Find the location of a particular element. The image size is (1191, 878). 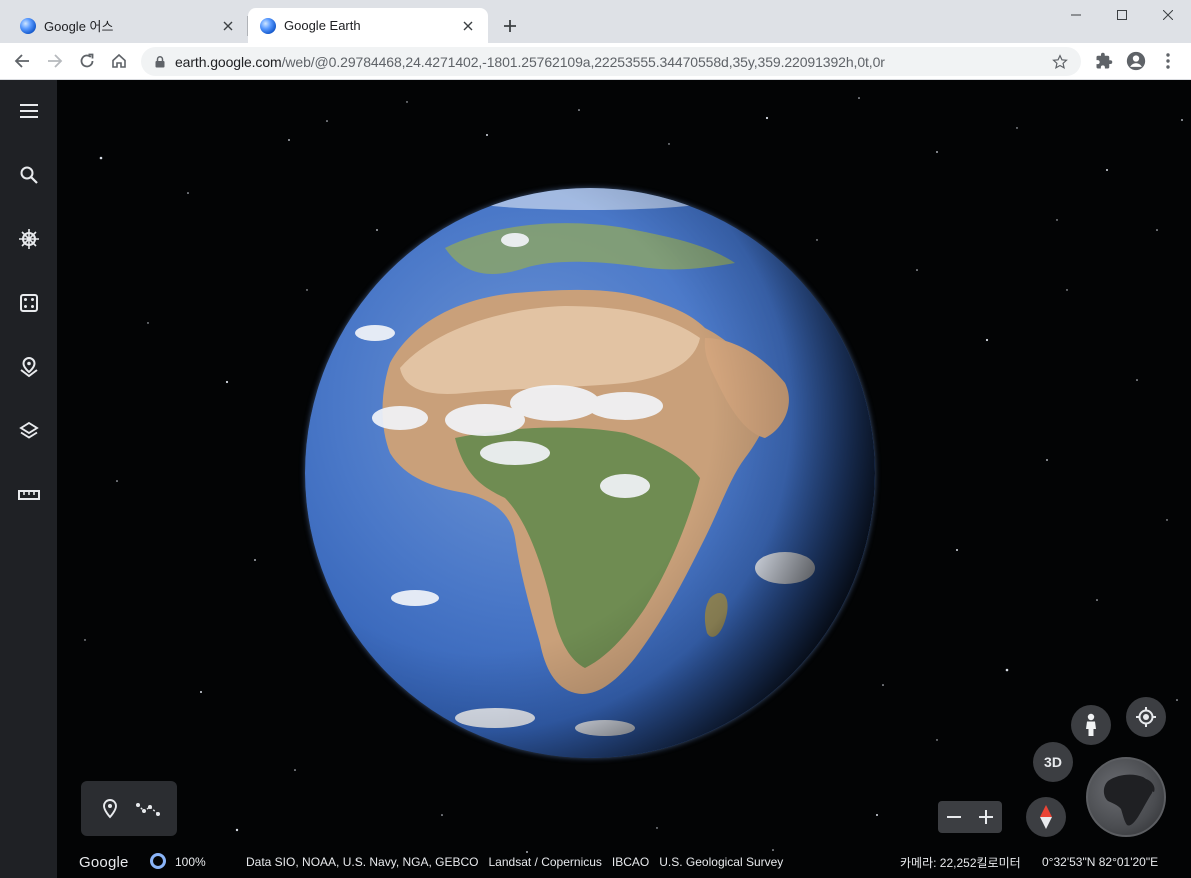

add-placemark-button is located at coordinates (110, 809).